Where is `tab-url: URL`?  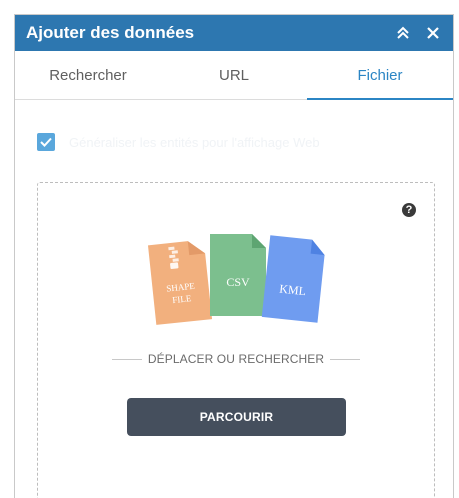
tab-url: URL is located at coordinates (234, 75).